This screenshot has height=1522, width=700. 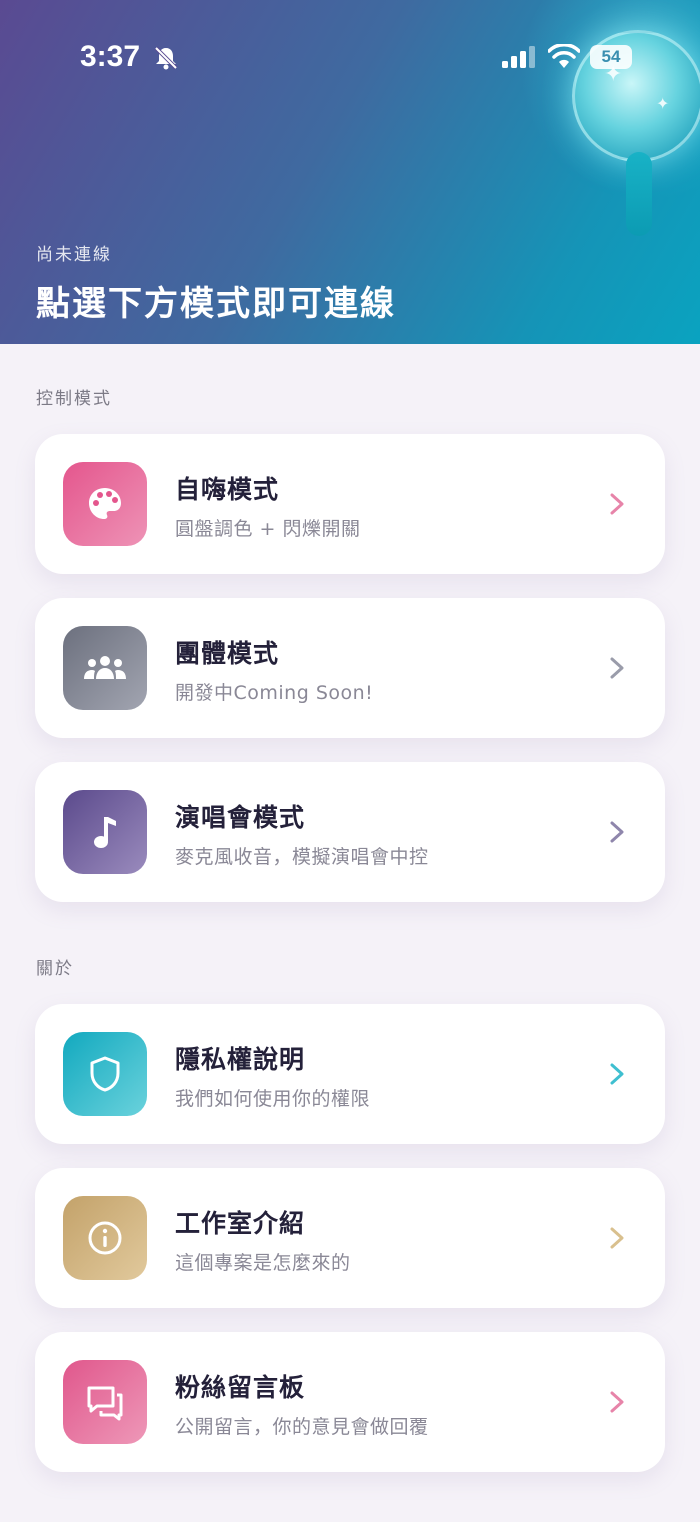 What do you see at coordinates (74, 399) in the screenshot?
I see `section-label-control: 控制模式` at bounding box center [74, 399].